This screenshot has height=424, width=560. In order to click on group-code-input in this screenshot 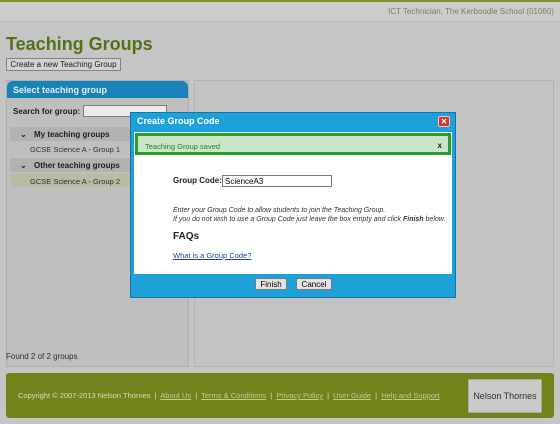, I will do `click(277, 181)`.